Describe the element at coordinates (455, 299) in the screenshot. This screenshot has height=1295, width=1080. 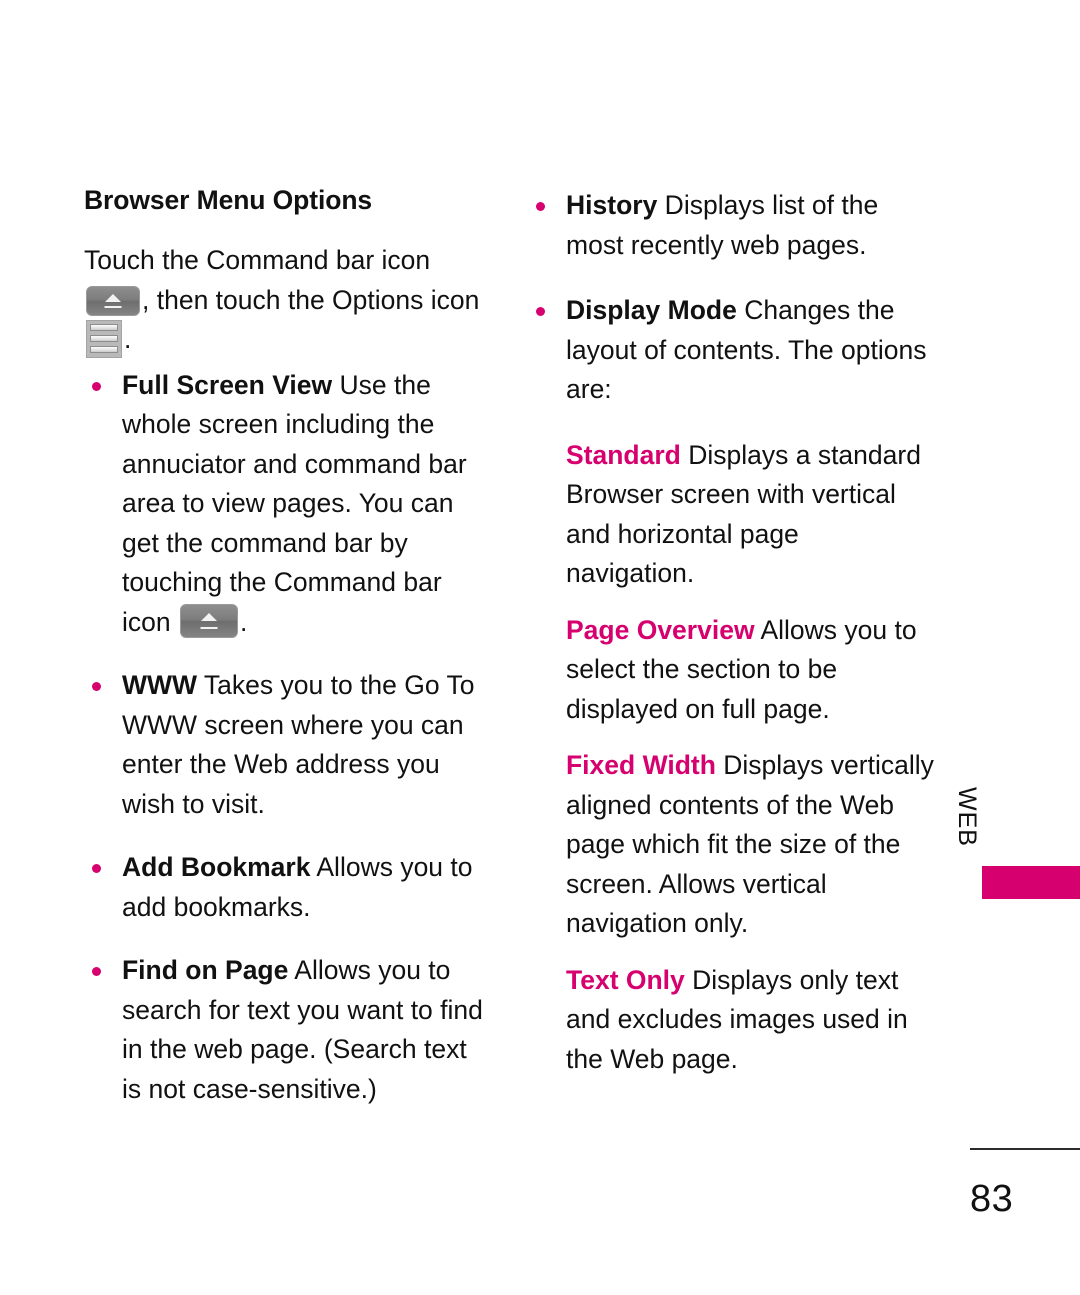
I see `intro-text-part3: icon` at that location.